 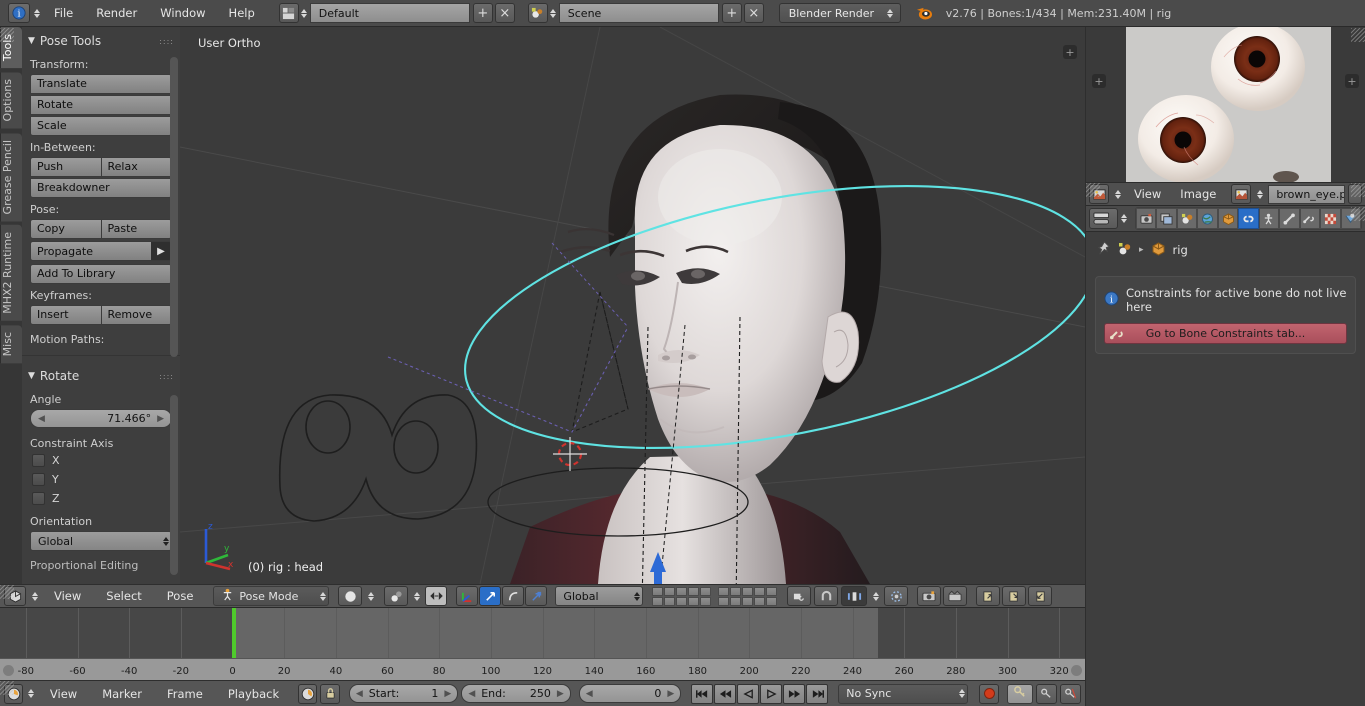 I want to click on push-button: Push, so click(x=66, y=167).